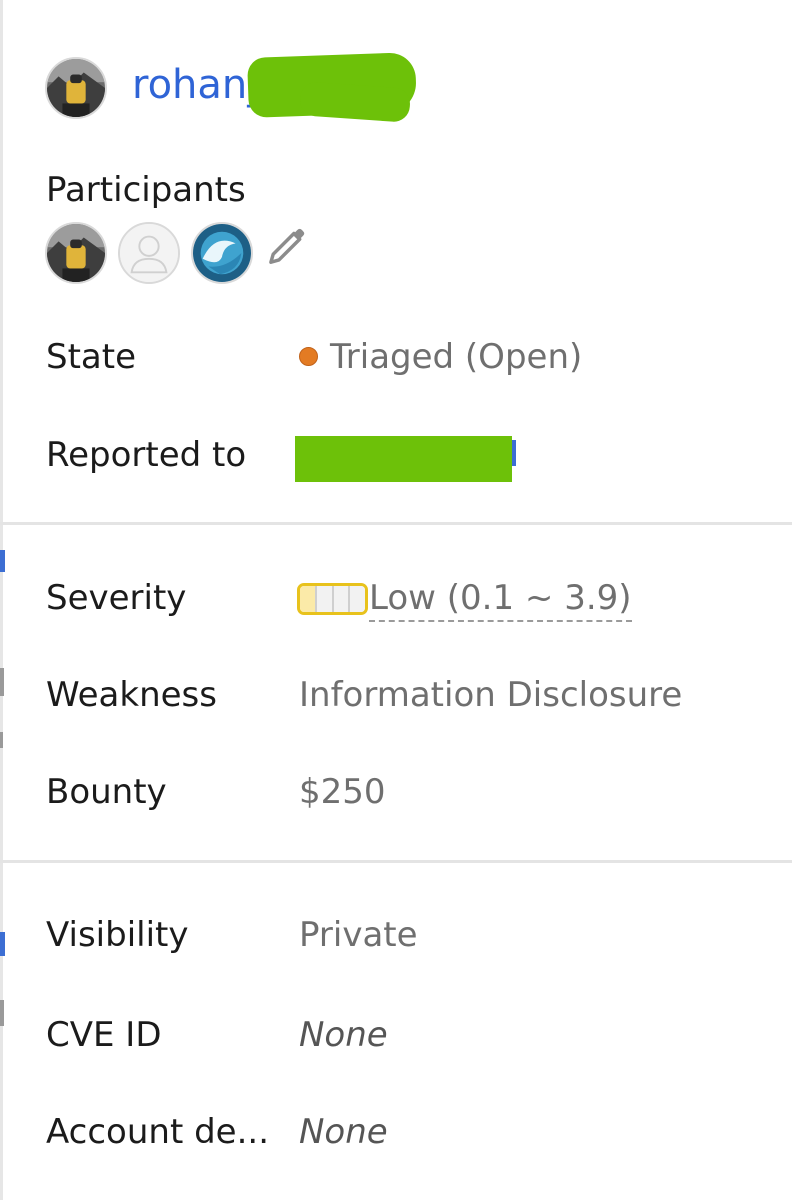  Describe the element at coordinates (358, 935) in the screenshot. I see `visibility-value: Private` at that location.